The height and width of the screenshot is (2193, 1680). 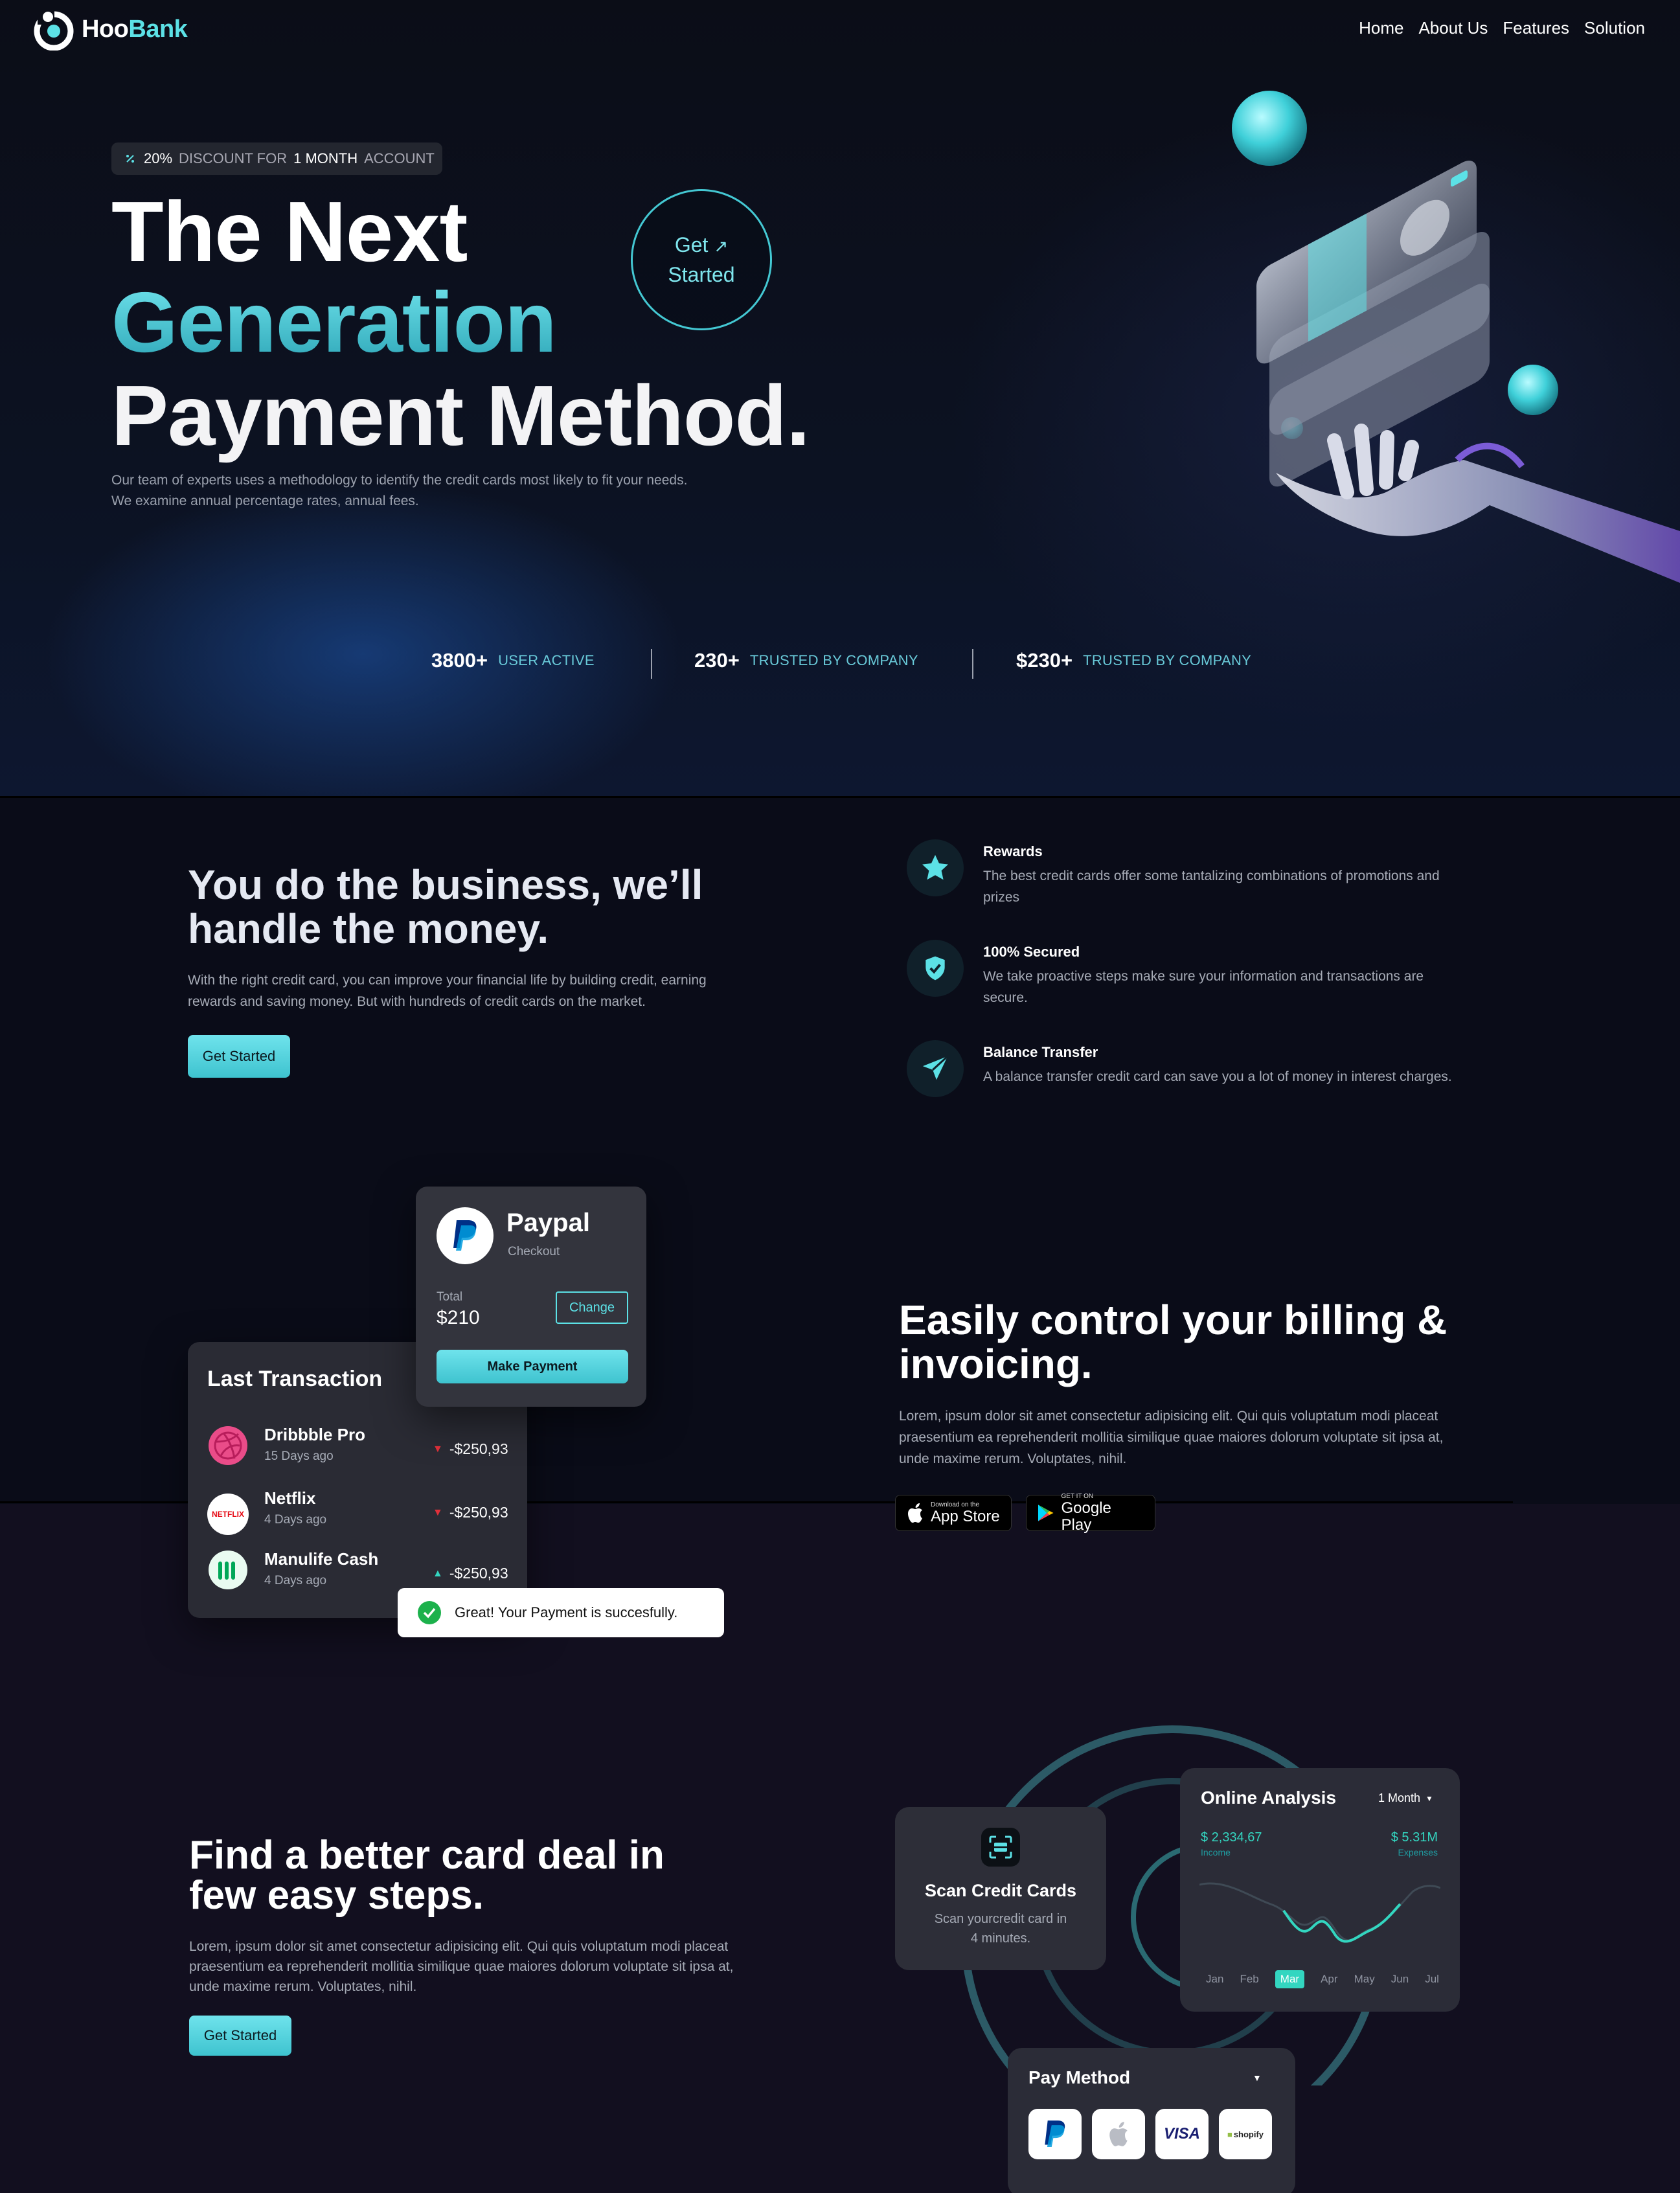 I want to click on google-play-button: GET IT ON Google Play, so click(x=1090, y=1513).